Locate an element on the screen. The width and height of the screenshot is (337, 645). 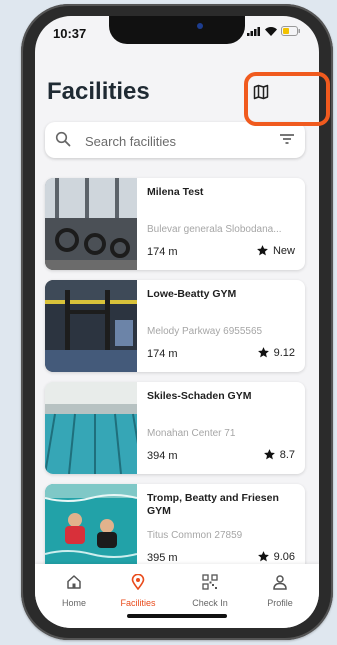
search-icon is located at coordinates (63, 141).